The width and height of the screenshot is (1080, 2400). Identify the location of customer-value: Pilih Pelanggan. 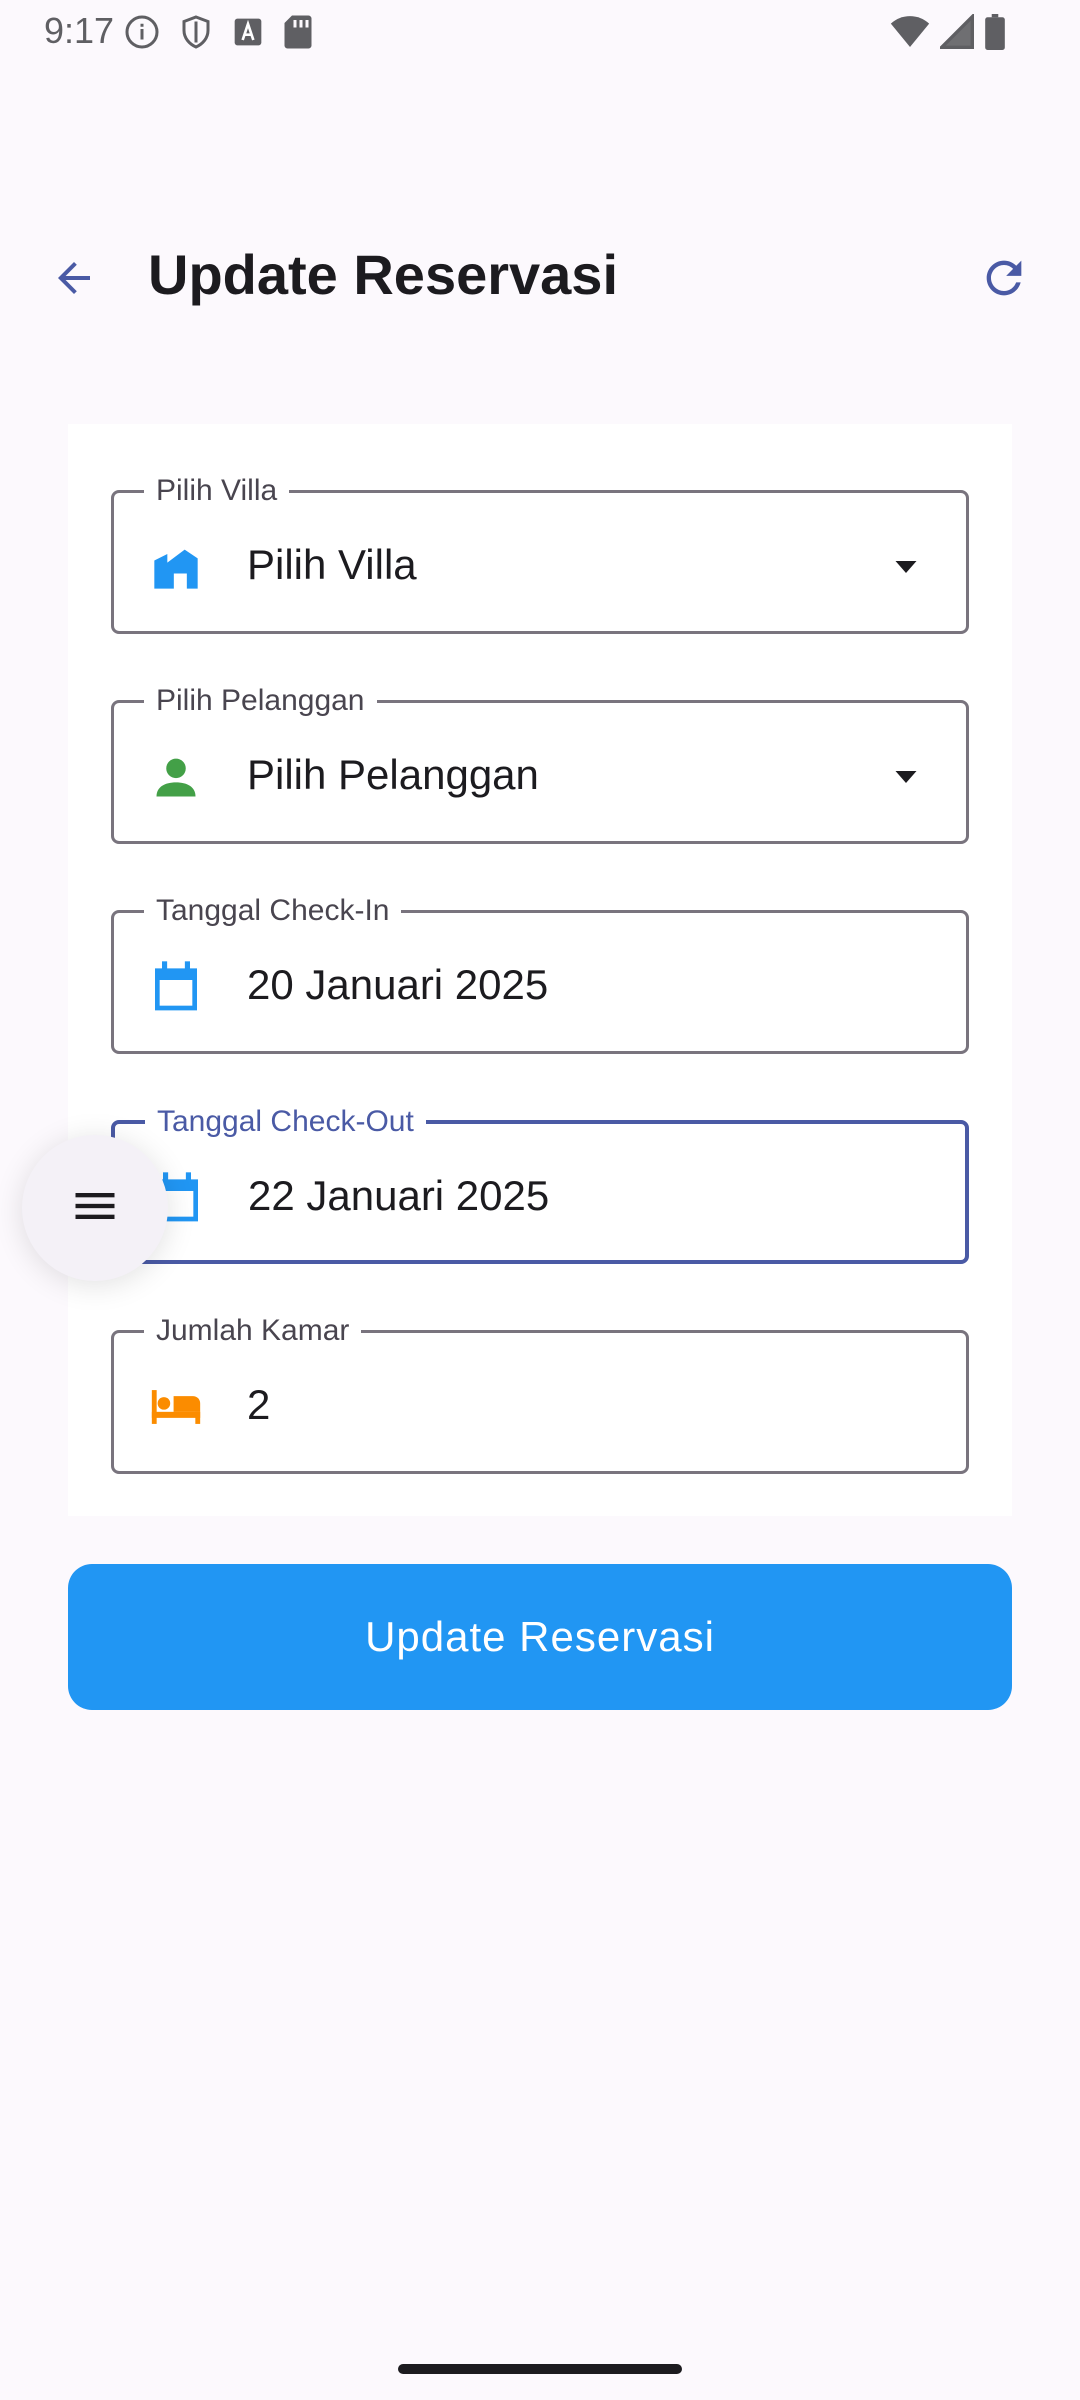
(393, 774).